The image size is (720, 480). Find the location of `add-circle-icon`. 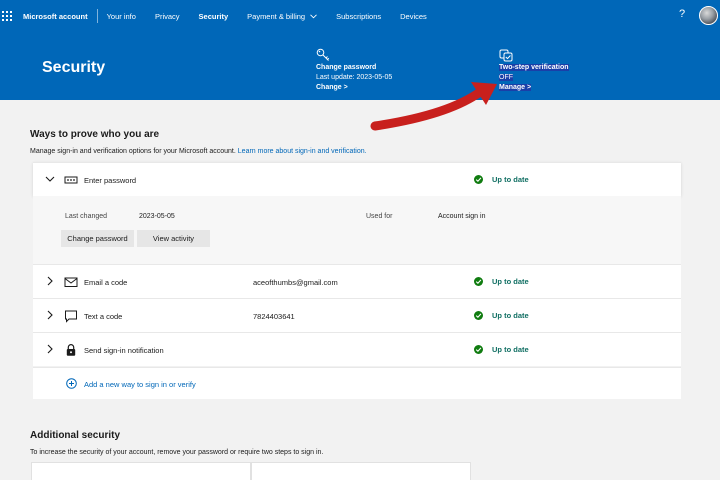

add-circle-icon is located at coordinates (71, 383).